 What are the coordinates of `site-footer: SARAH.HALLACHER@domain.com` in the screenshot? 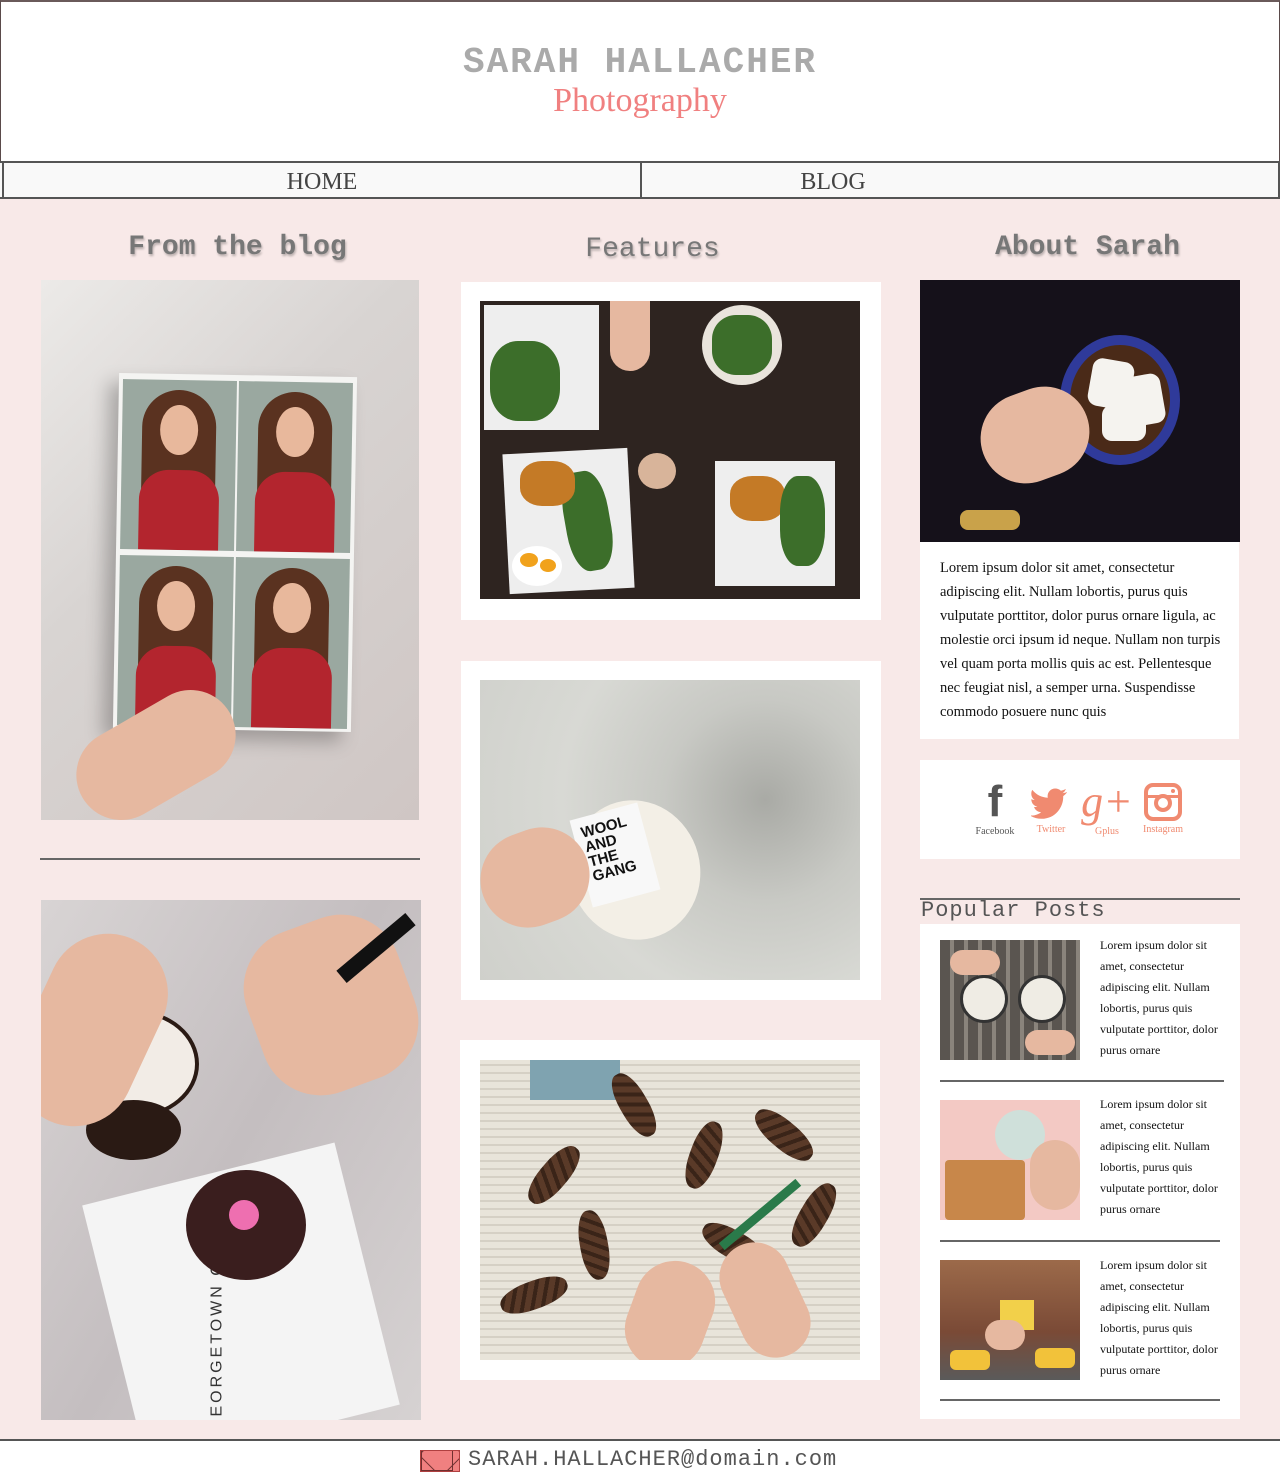 It's located at (640, 1459).